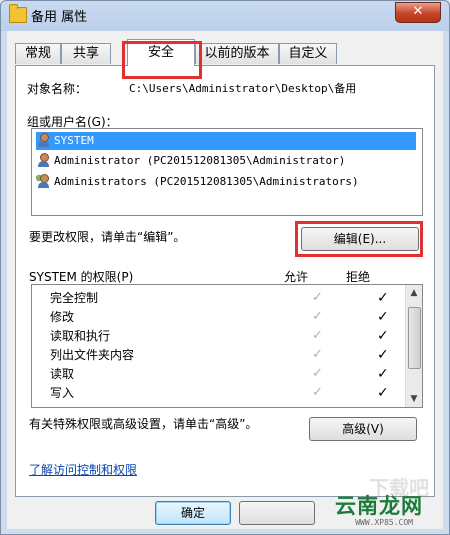  What do you see at coordinates (414, 399) in the screenshot?
I see `scroll-down-icon: ▼` at bounding box center [414, 399].